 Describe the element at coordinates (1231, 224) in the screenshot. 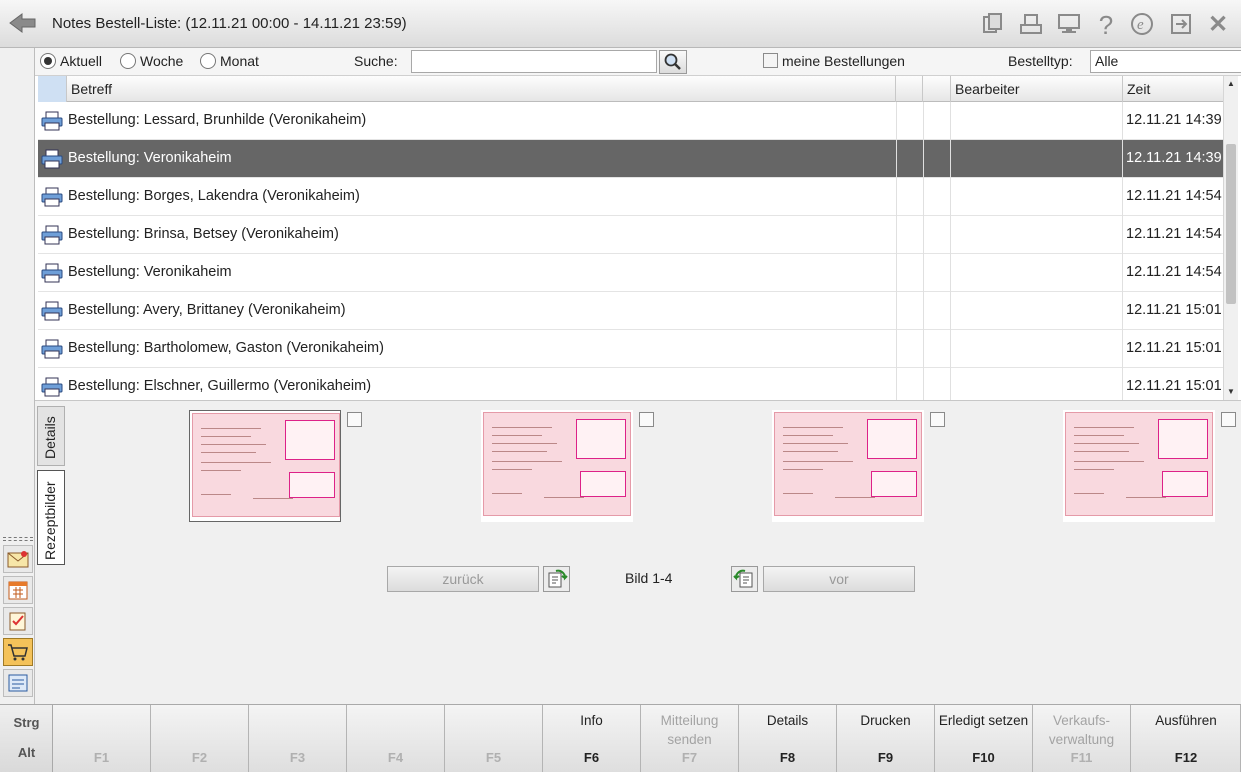

I see `scrollbar-thumb` at that location.